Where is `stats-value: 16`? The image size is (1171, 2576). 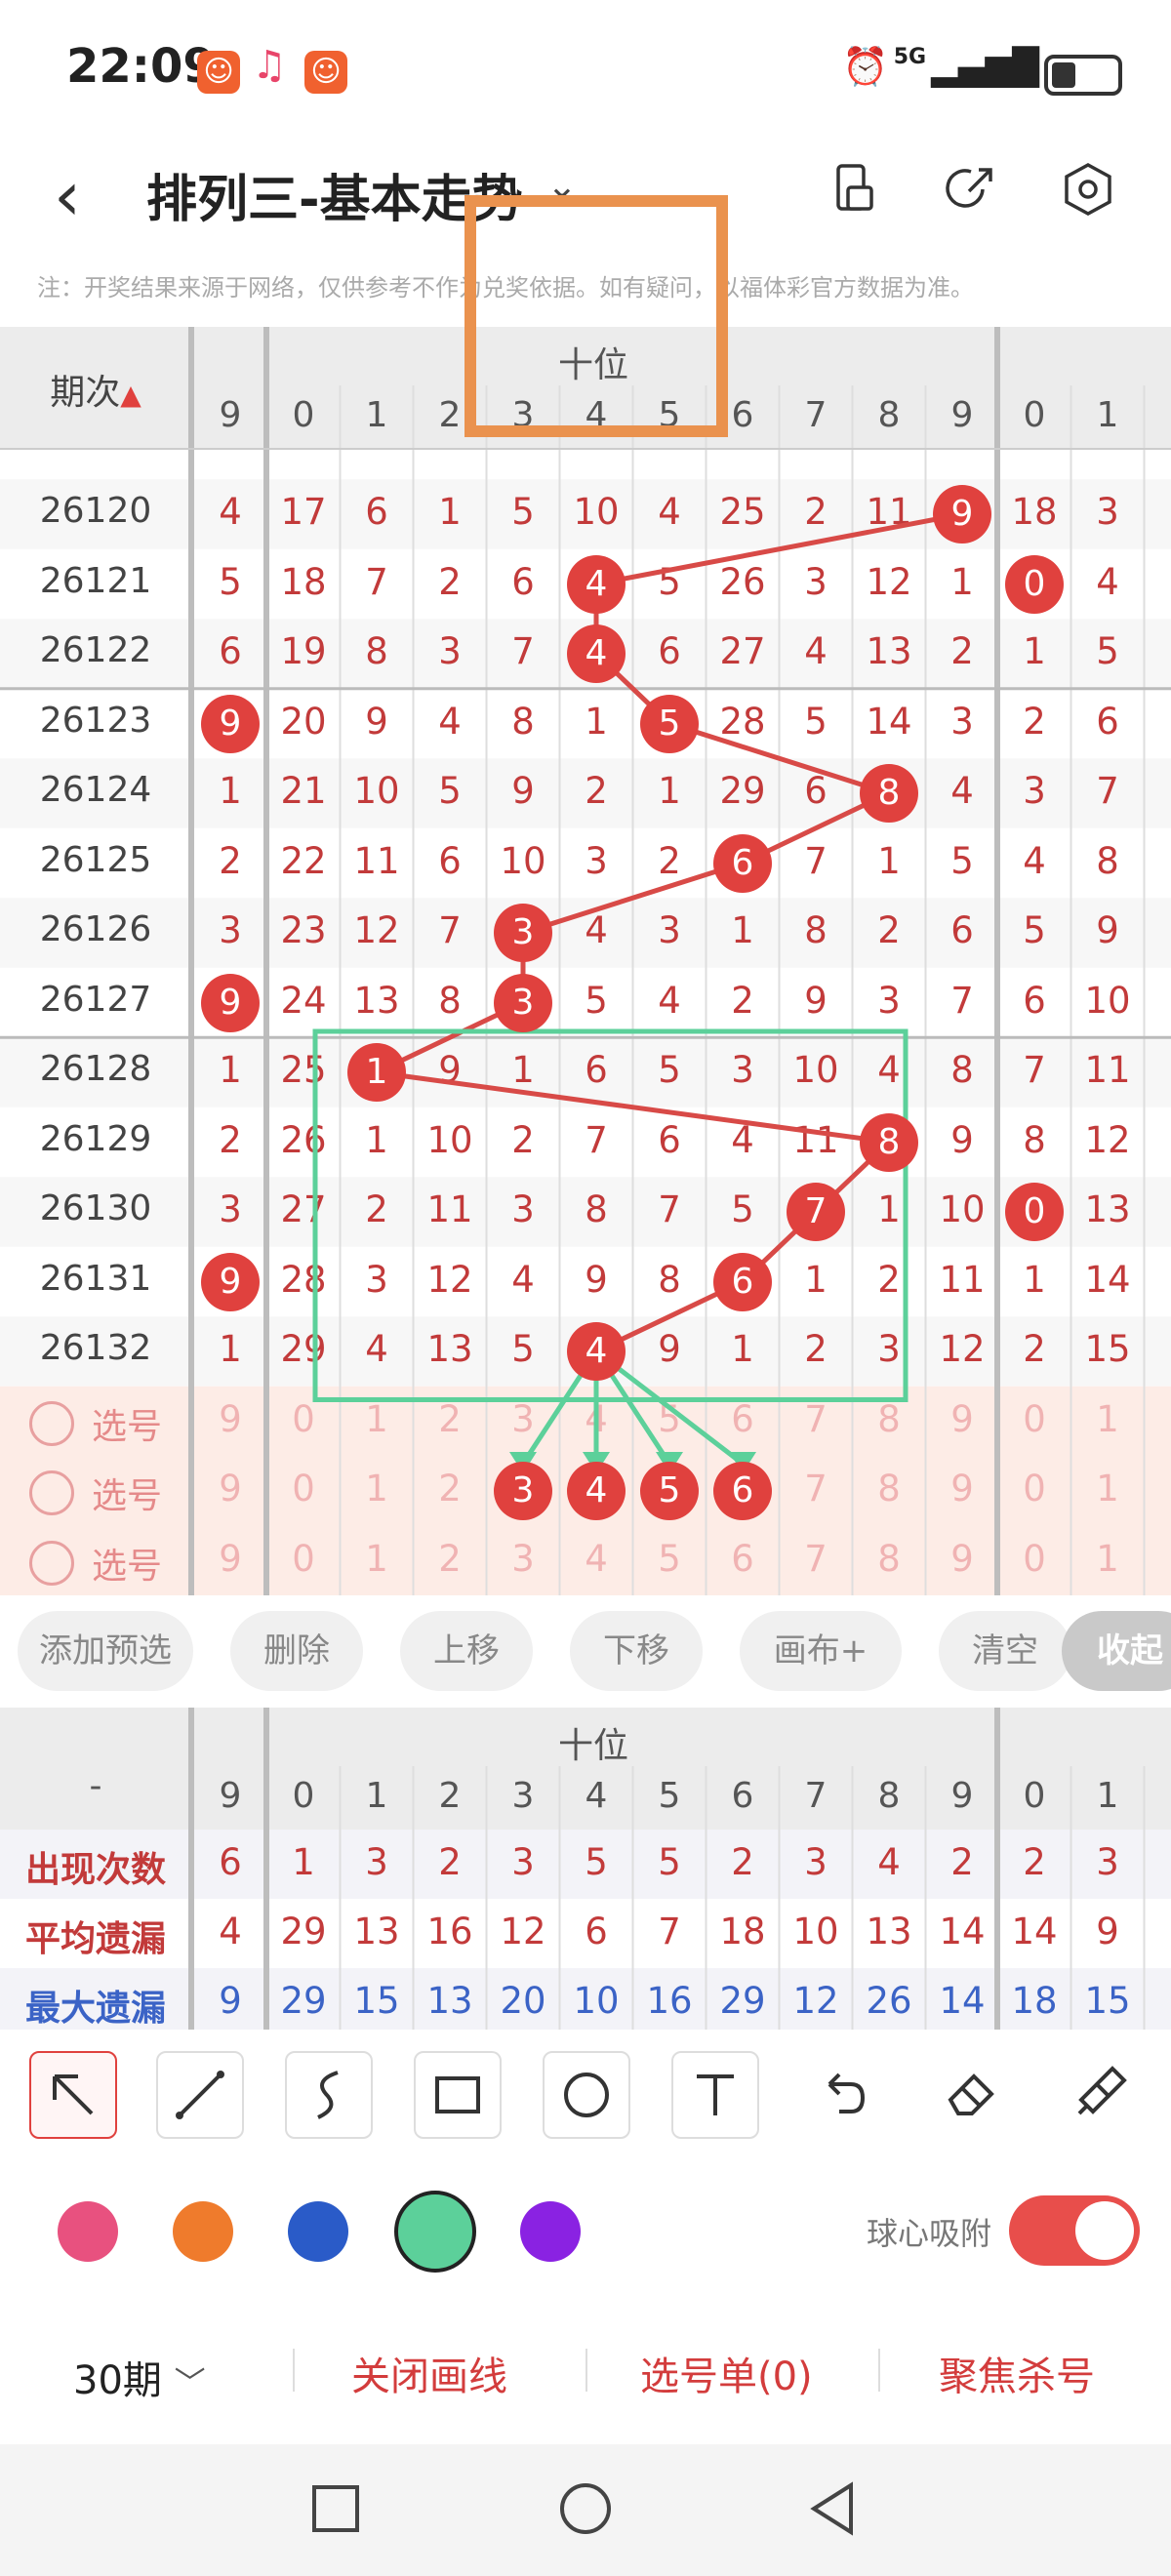
stats-value: 16 is located at coordinates (669, 2000).